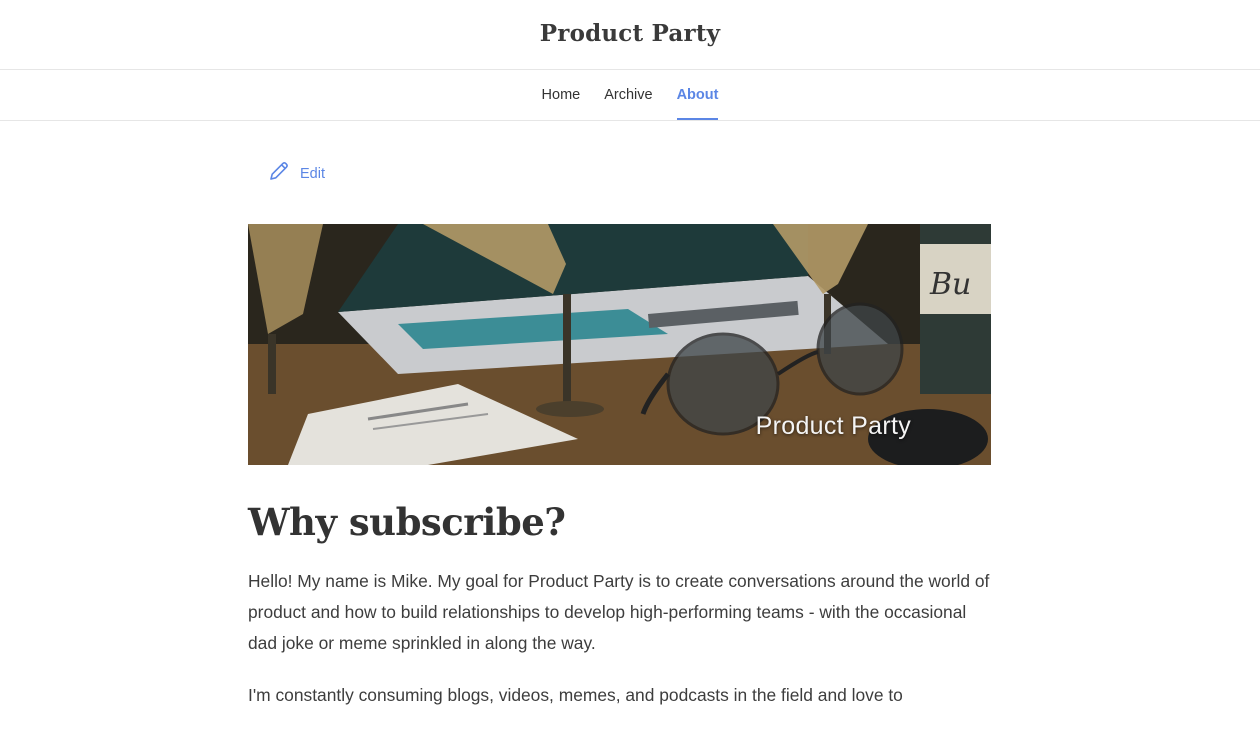 The width and height of the screenshot is (1260, 732). Describe the element at coordinates (561, 95) in the screenshot. I see `nav-home: Home` at that location.